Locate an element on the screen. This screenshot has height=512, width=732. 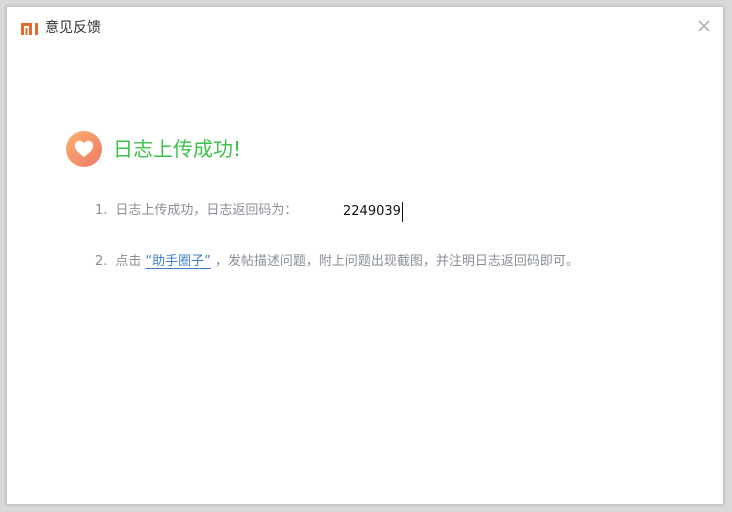
success-title: 日志上传成功! is located at coordinates (177, 149).